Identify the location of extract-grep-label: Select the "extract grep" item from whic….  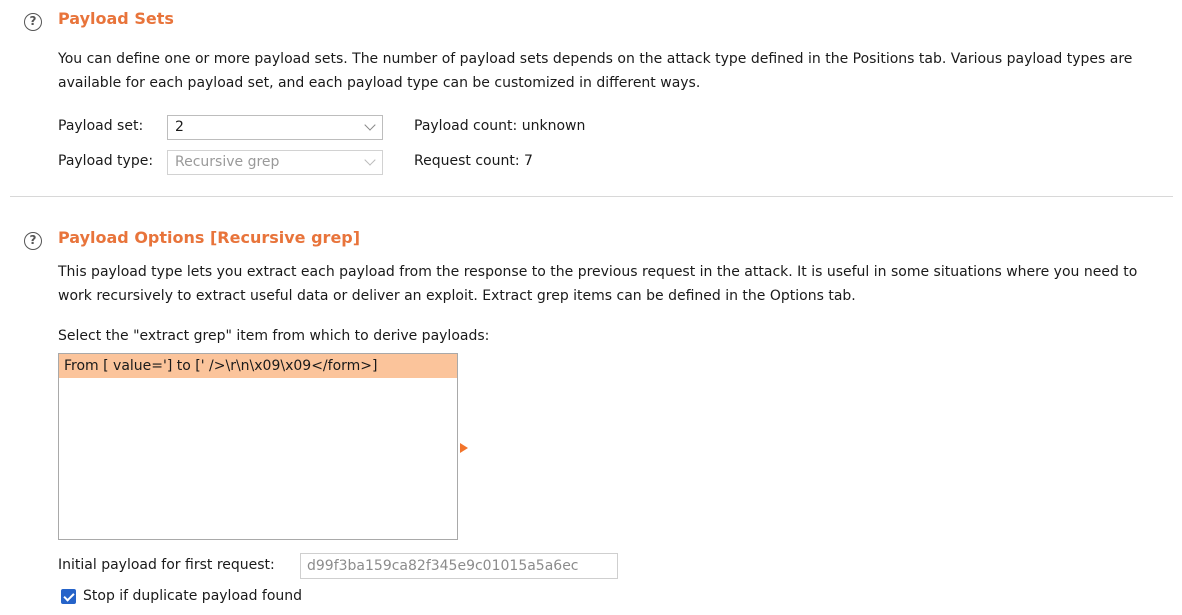
(274, 336).